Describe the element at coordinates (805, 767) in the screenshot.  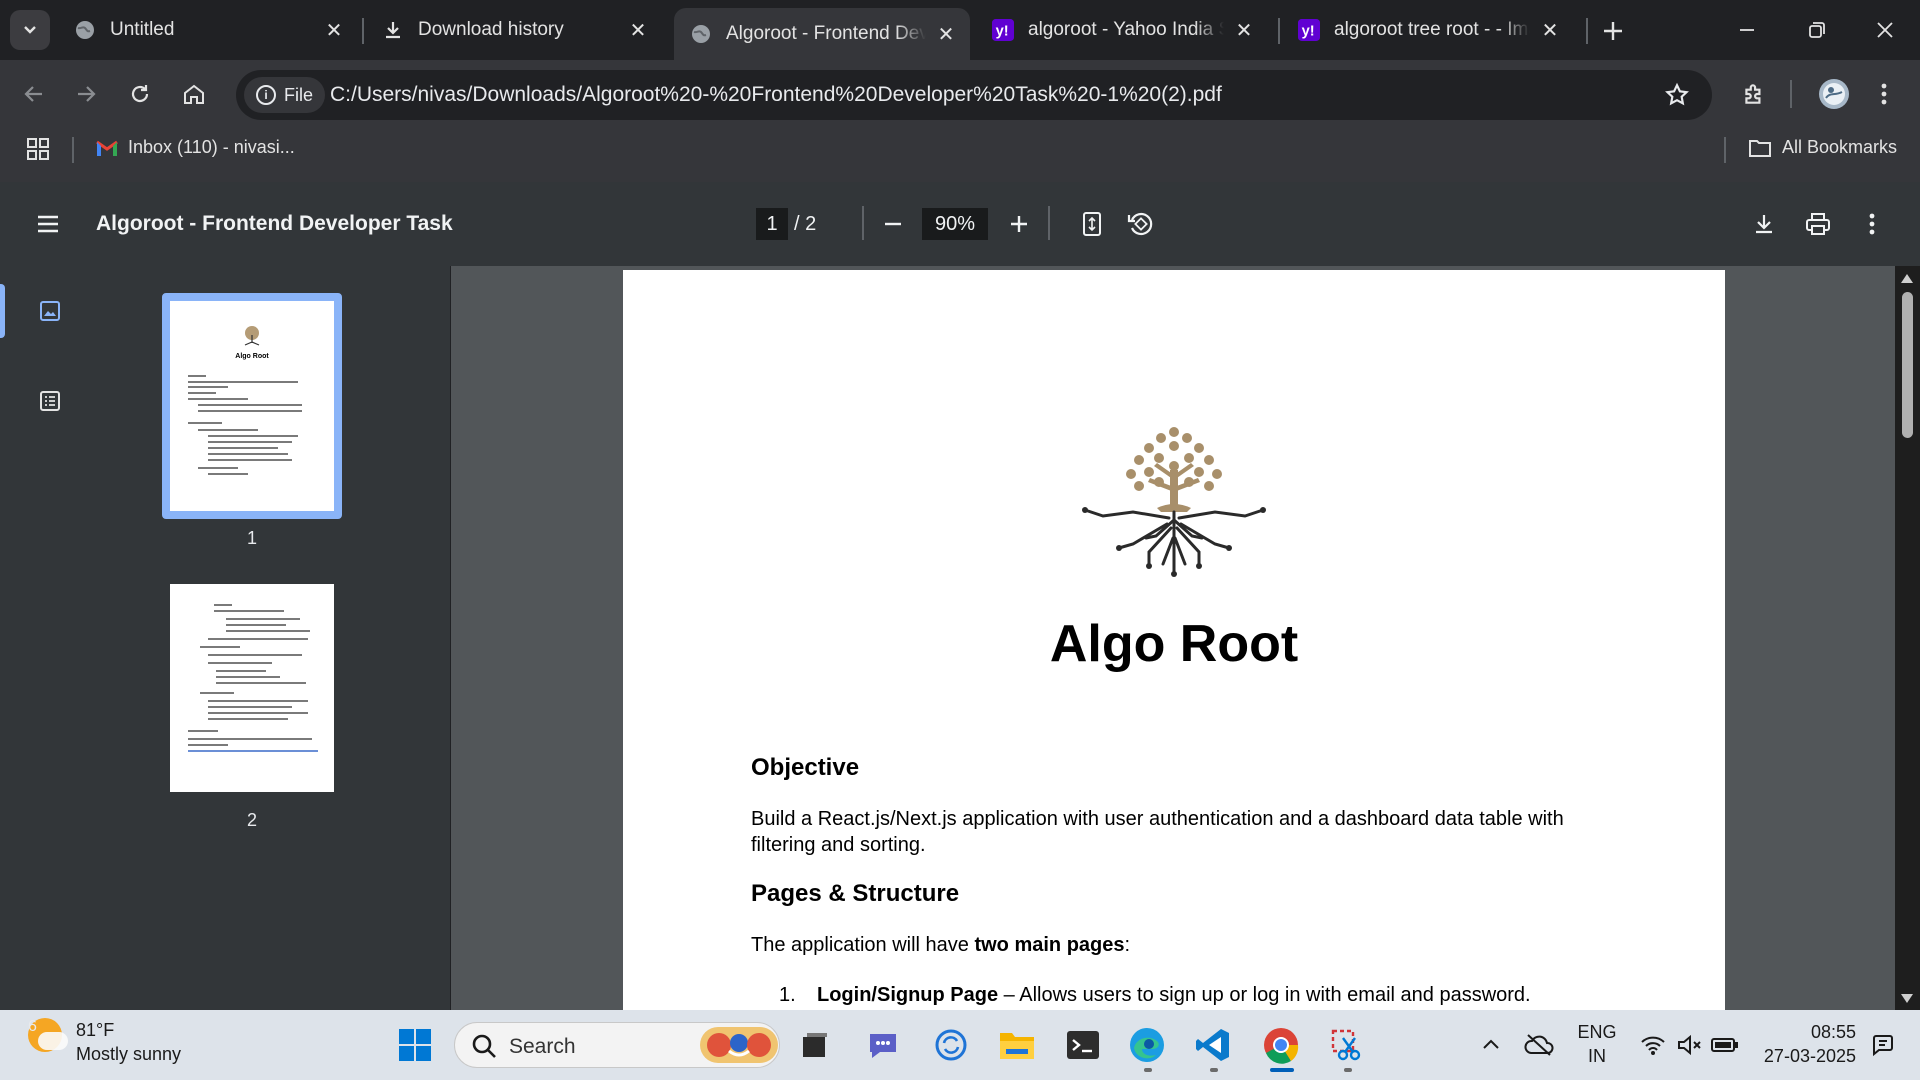
I see `objective-heading: Objective` at that location.